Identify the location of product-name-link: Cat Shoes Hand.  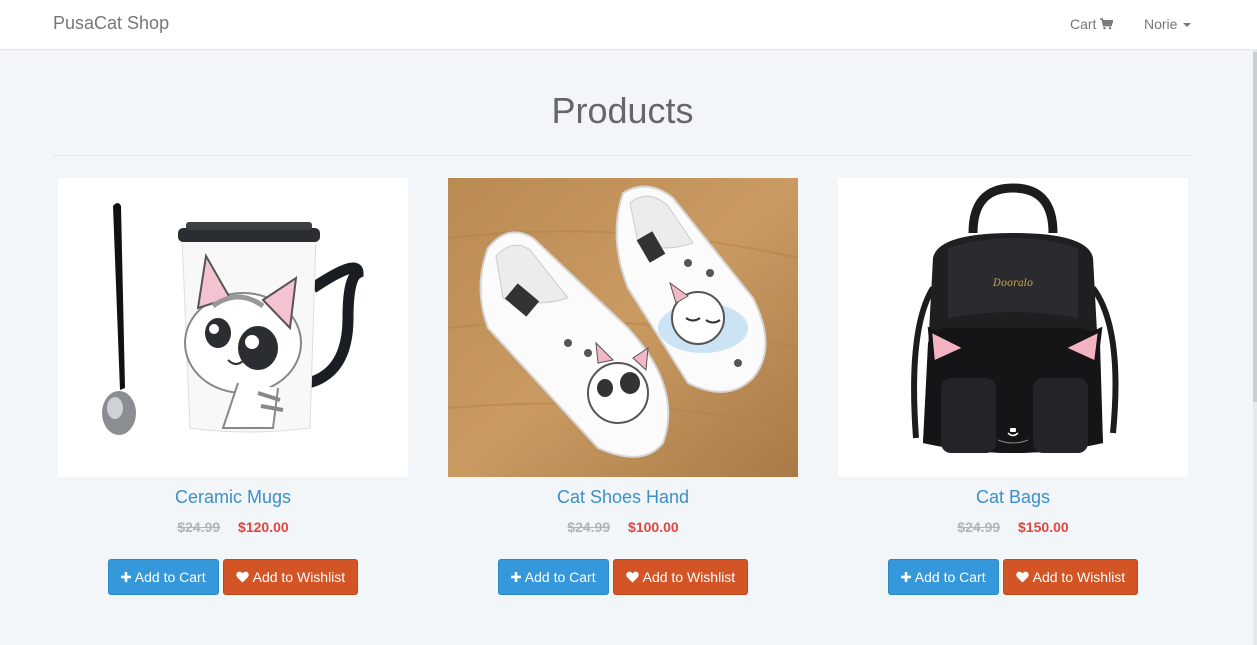
(623, 497).